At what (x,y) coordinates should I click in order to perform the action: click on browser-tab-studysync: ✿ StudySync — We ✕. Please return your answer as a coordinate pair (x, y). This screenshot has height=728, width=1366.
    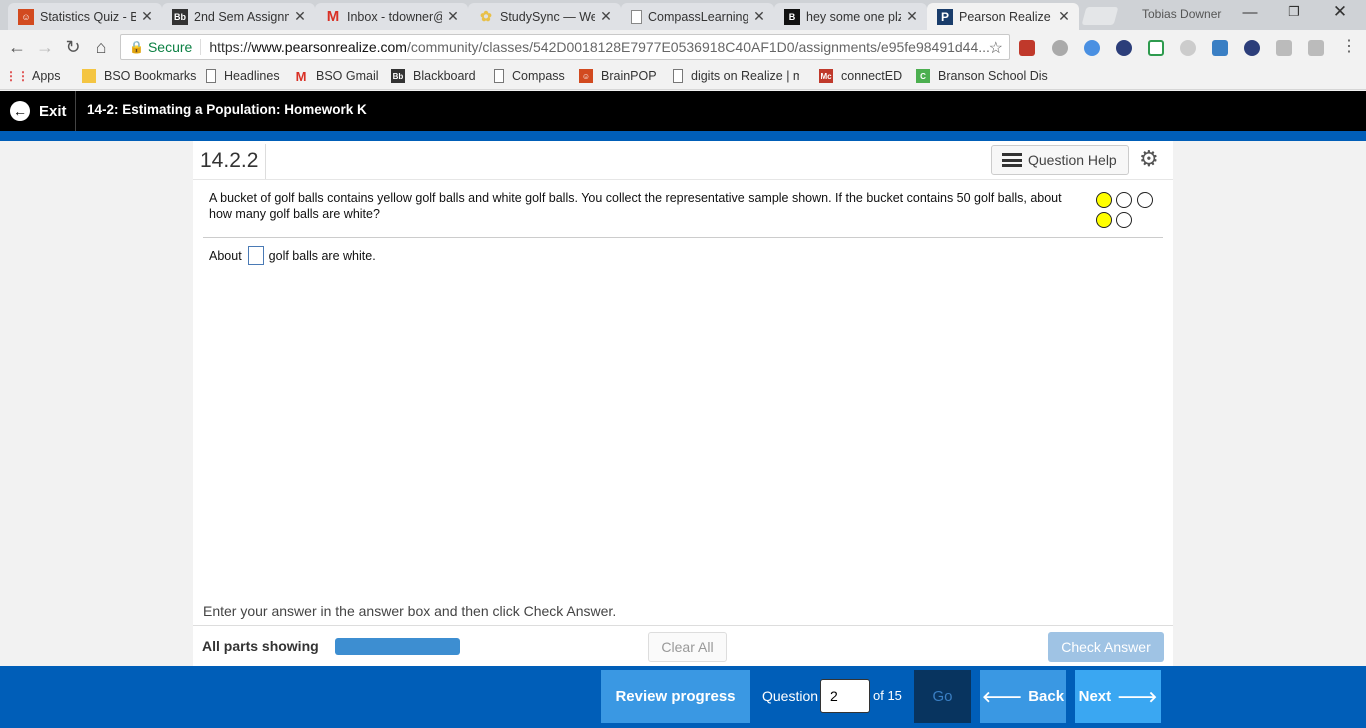
    Looking at the image, I should click on (544, 16).